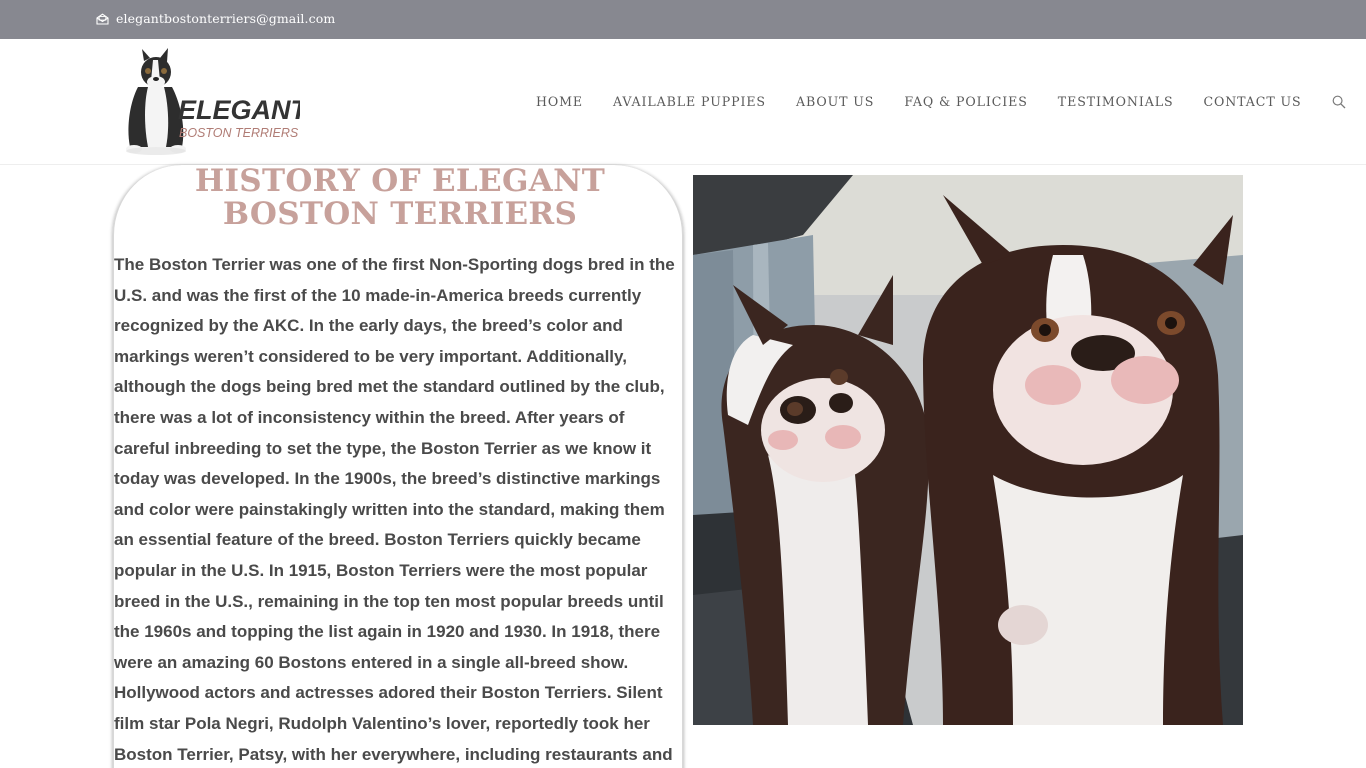  I want to click on nav-home: HOME, so click(559, 101).